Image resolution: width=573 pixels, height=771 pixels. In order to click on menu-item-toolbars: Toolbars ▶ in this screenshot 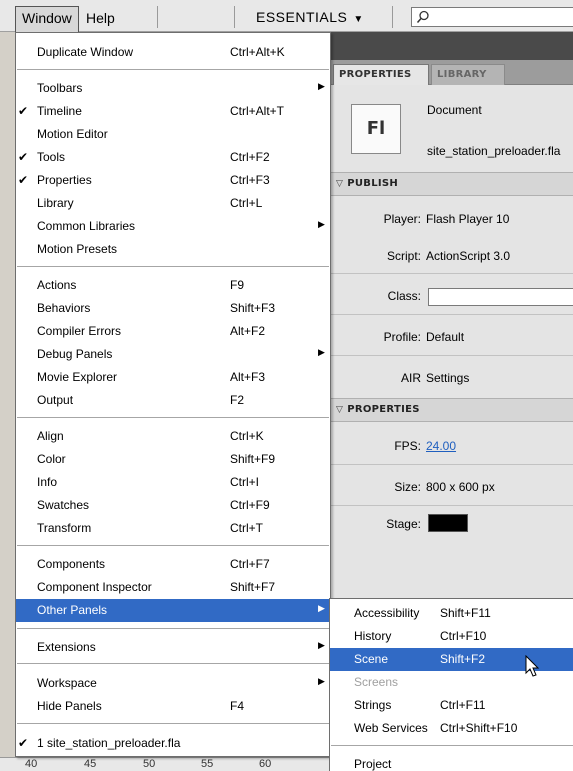, I will do `click(173, 88)`.